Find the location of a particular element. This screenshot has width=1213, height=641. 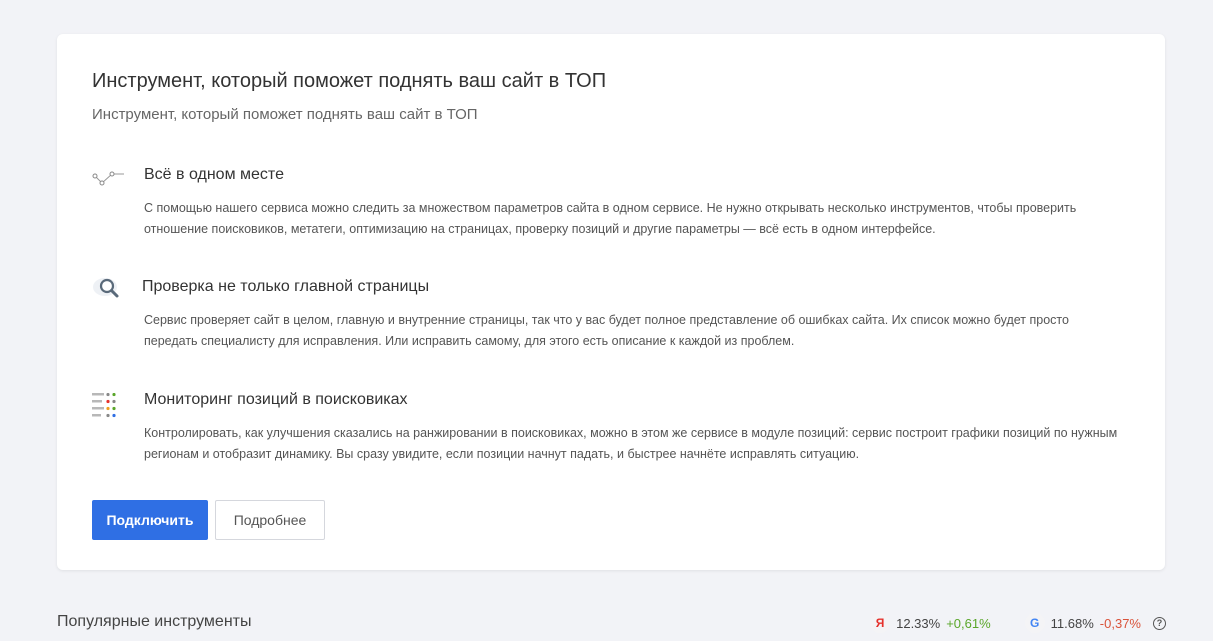

monitoring-list-icon is located at coordinates (110, 407).